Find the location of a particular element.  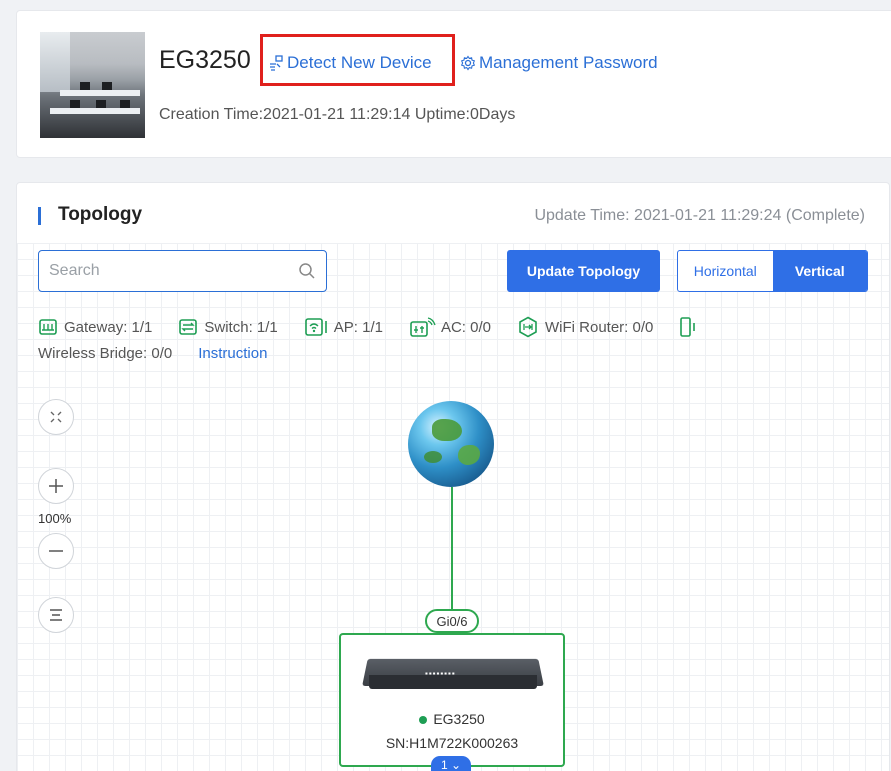

legend-gateway-label: Gateway: 1/1 is located at coordinates (108, 327).